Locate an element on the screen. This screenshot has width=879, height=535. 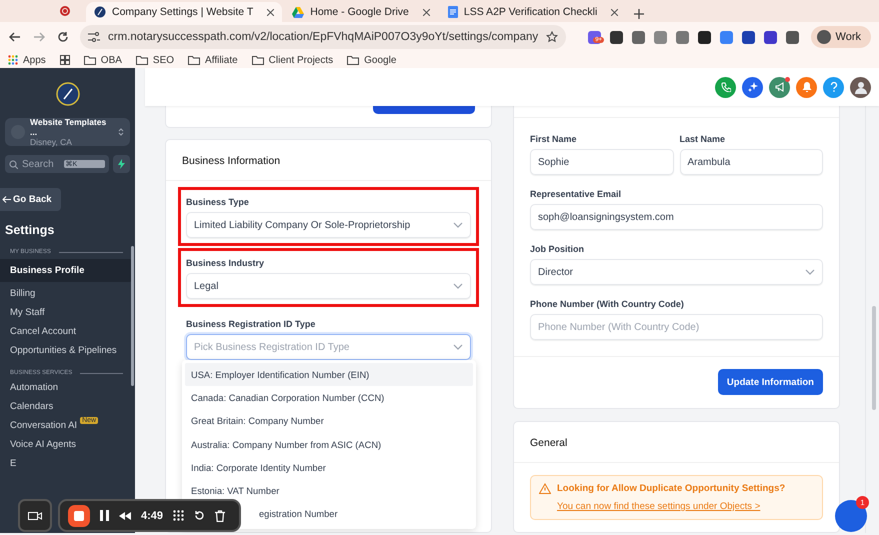
sidebar-item: Automation is located at coordinates (34, 387).